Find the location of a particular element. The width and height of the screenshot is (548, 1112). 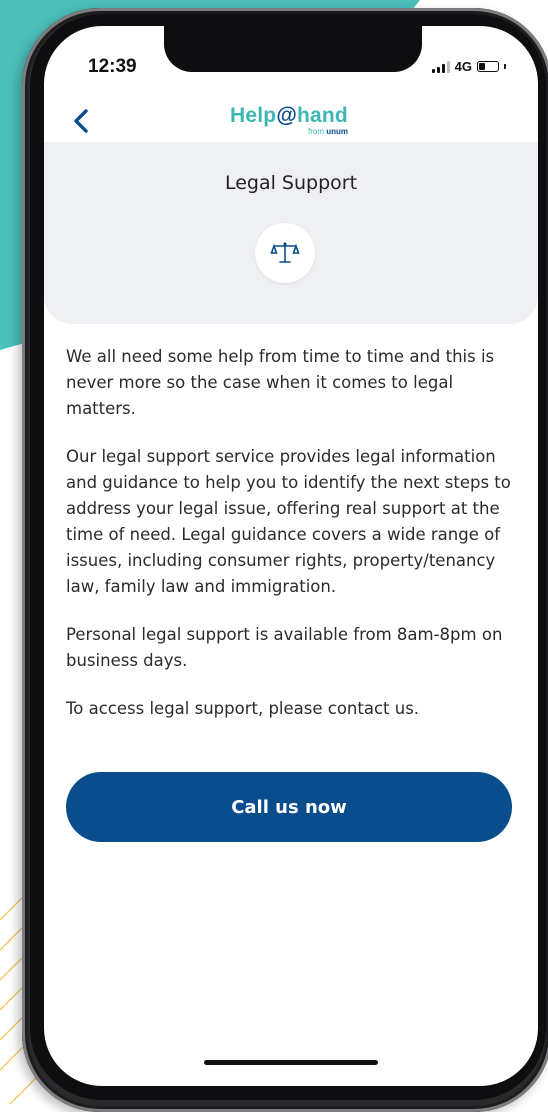

network-label: 4G is located at coordinates (463, 66).